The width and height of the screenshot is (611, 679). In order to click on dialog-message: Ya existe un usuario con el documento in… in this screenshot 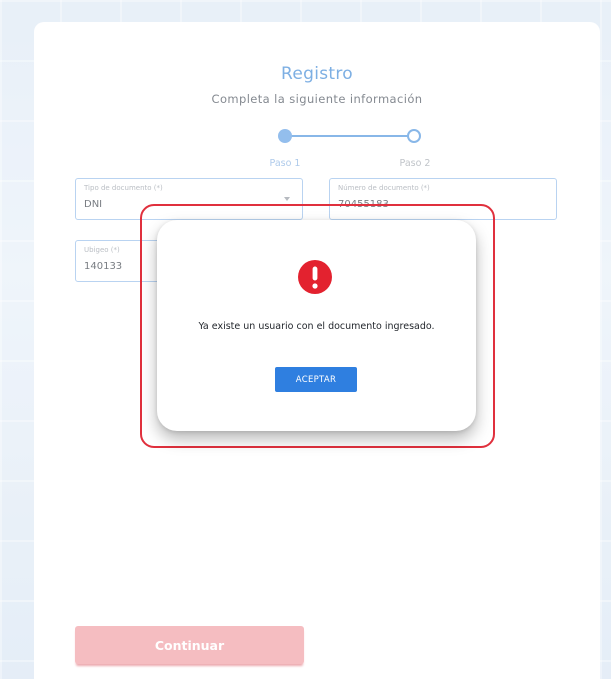, I will do `click(316, 326)`.